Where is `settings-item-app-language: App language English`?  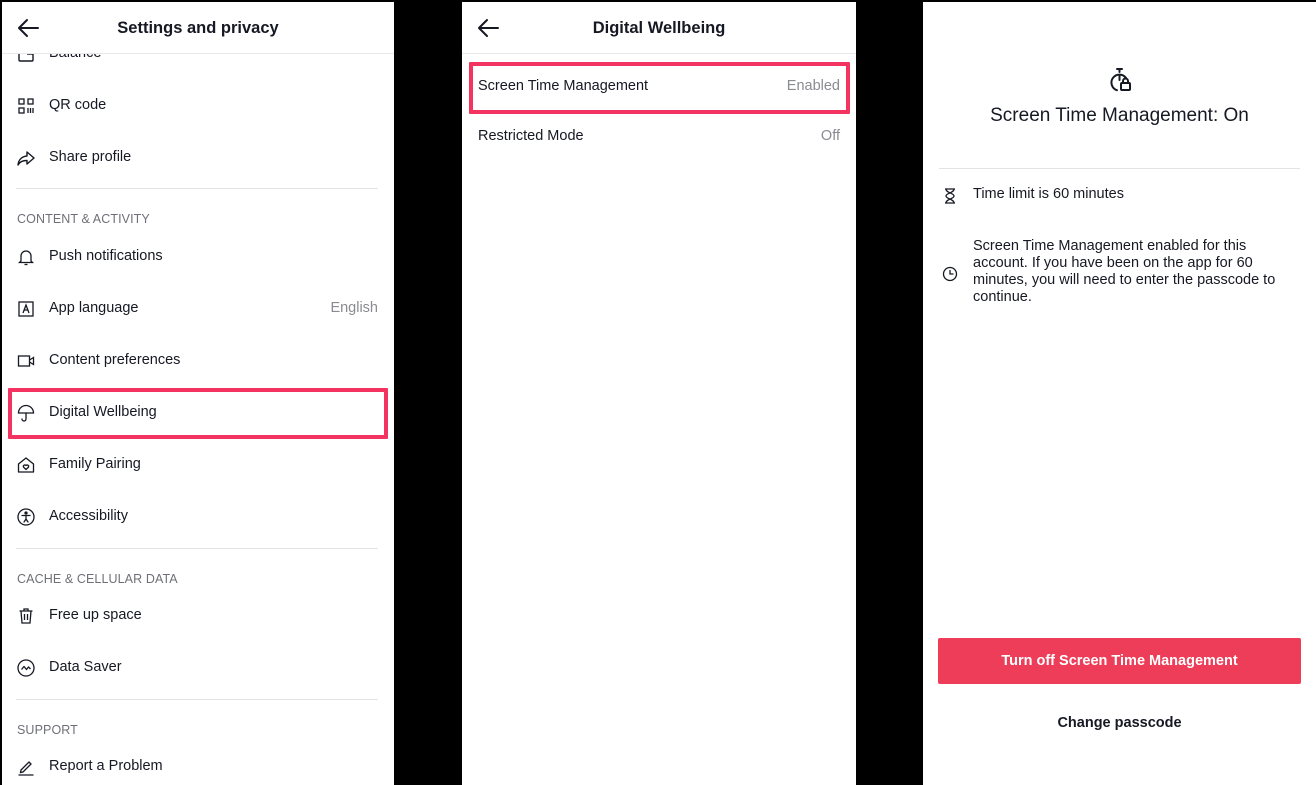
settings-item-app-language: App language English is located at coordinates (198, 309).